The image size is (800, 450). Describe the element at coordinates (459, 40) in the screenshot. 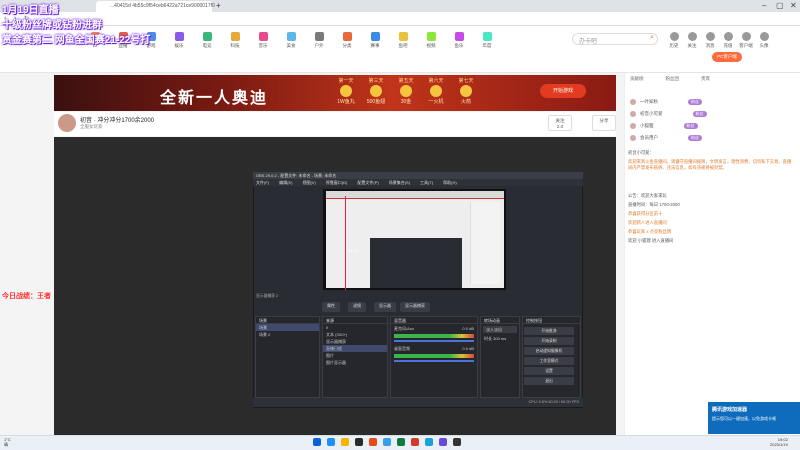

I see `nav-item-13: 鱼乐` at that location.